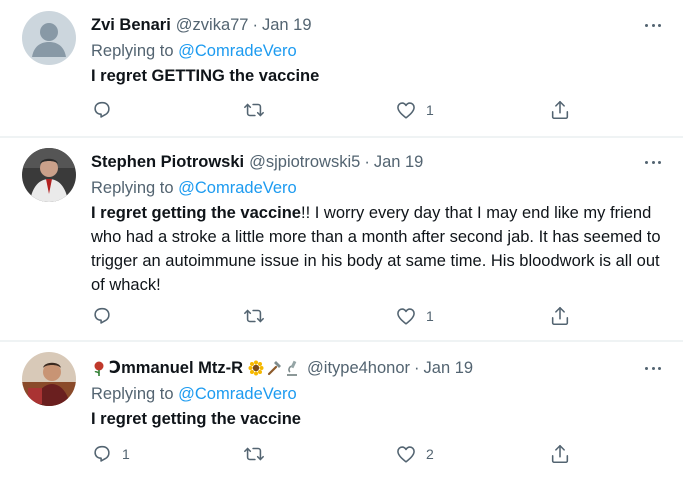 This screenshot has width=683, height=481. I want to click on microscope-icon, so click(292, 368).